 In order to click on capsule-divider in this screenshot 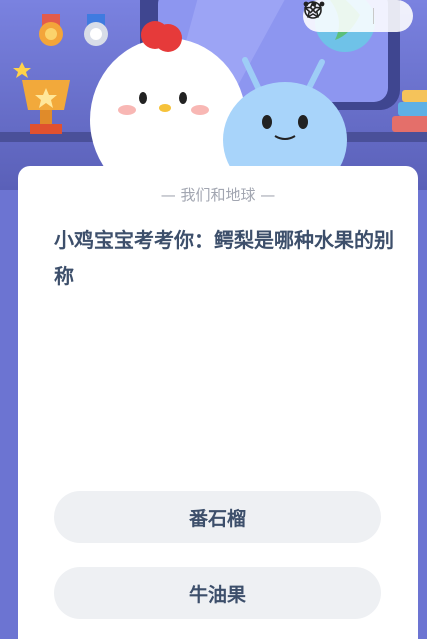, I will do `click(373, 16)`.